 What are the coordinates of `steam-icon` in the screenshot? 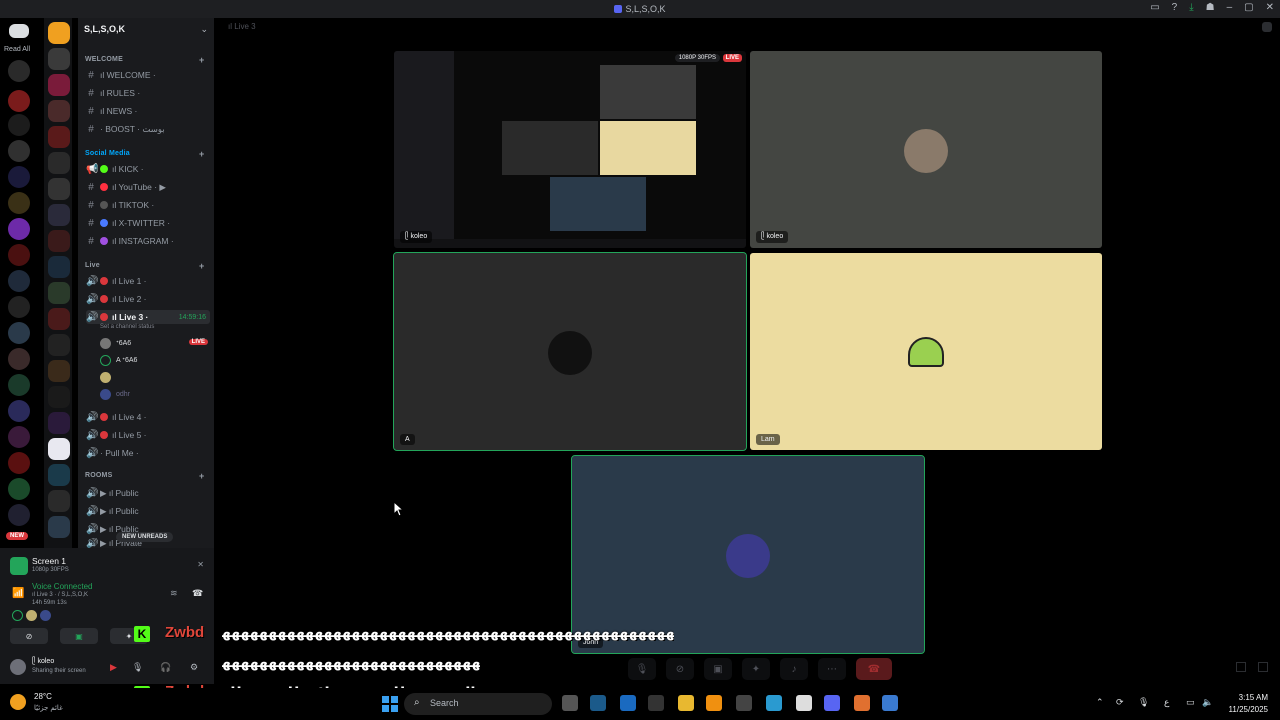 It's located at (598, 703).